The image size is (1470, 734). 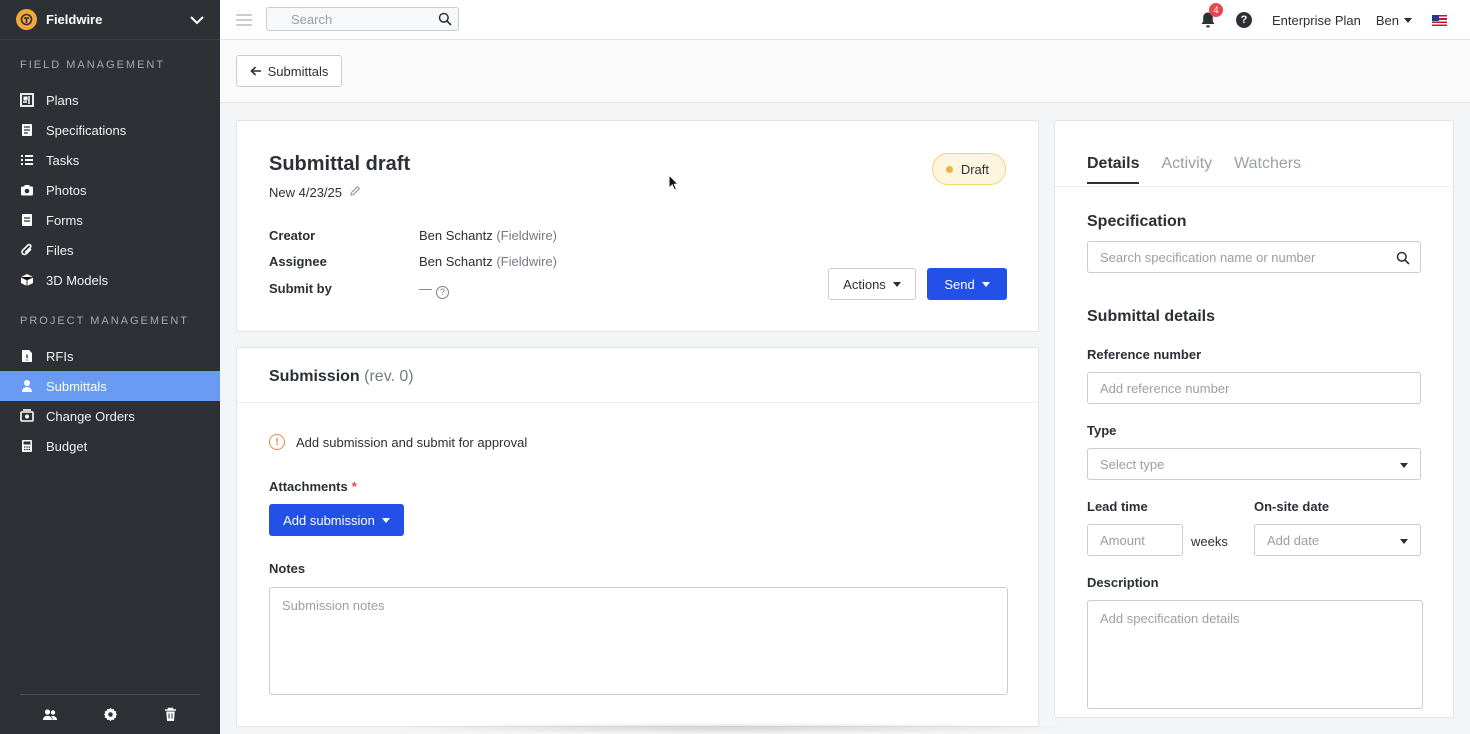 What do you see at coordinates (26, 19) in the screenshot?
I see `fieldwire-logo-icon` at bounding box center [26, 19].